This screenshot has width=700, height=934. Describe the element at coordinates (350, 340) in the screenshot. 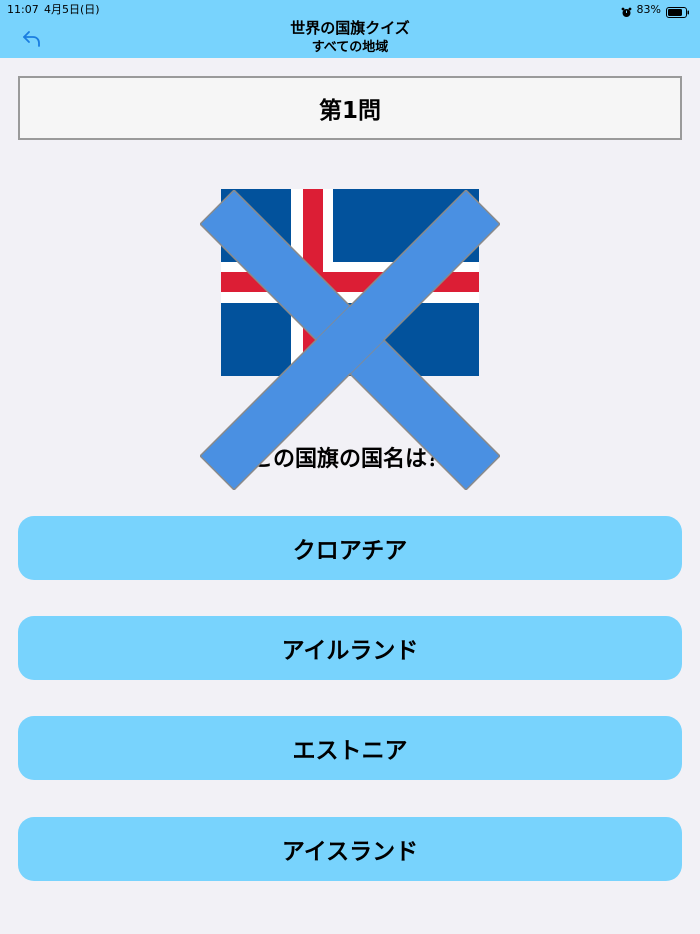

I see `wrong-x-mark-icon` at that location.